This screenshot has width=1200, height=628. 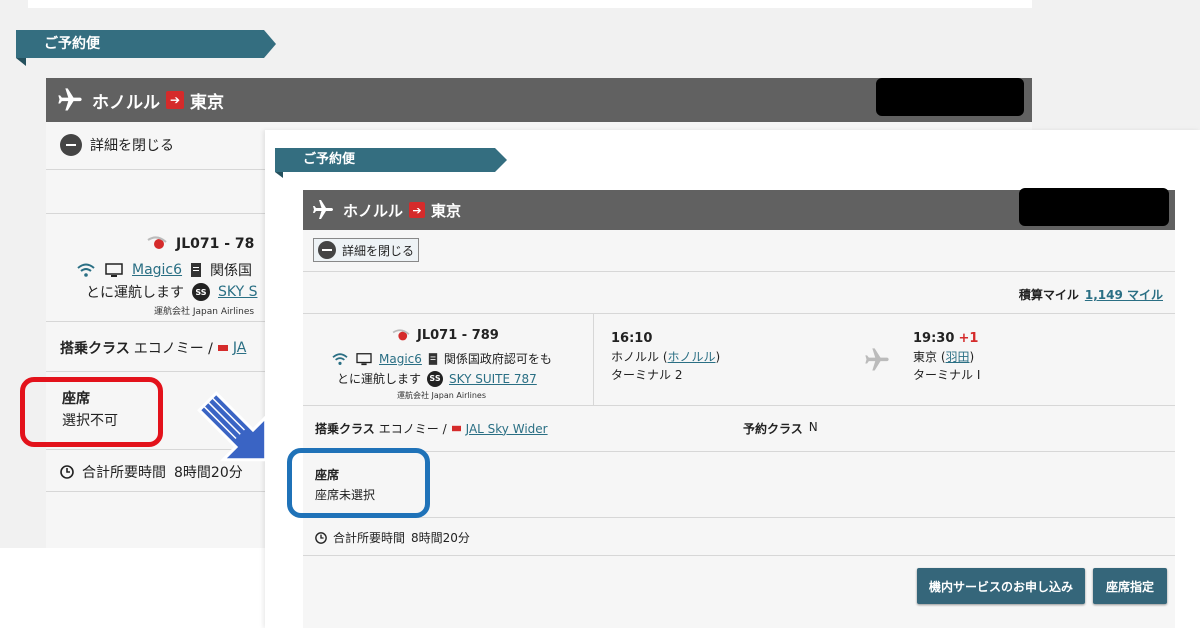 I want to click on booking-class-label: 予約クラス, so click(x=773, y=429).